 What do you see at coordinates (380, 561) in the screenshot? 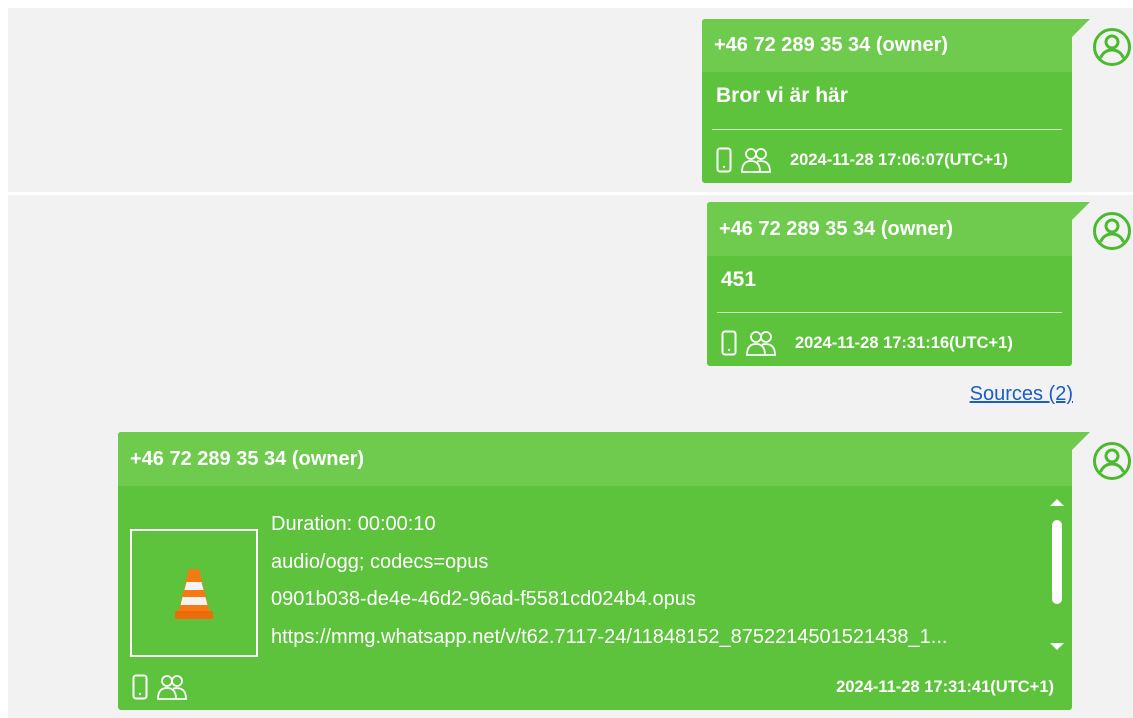
I see `media-mime-type: audio/ogg; codecs=opus` at bounding box center [380, 561].